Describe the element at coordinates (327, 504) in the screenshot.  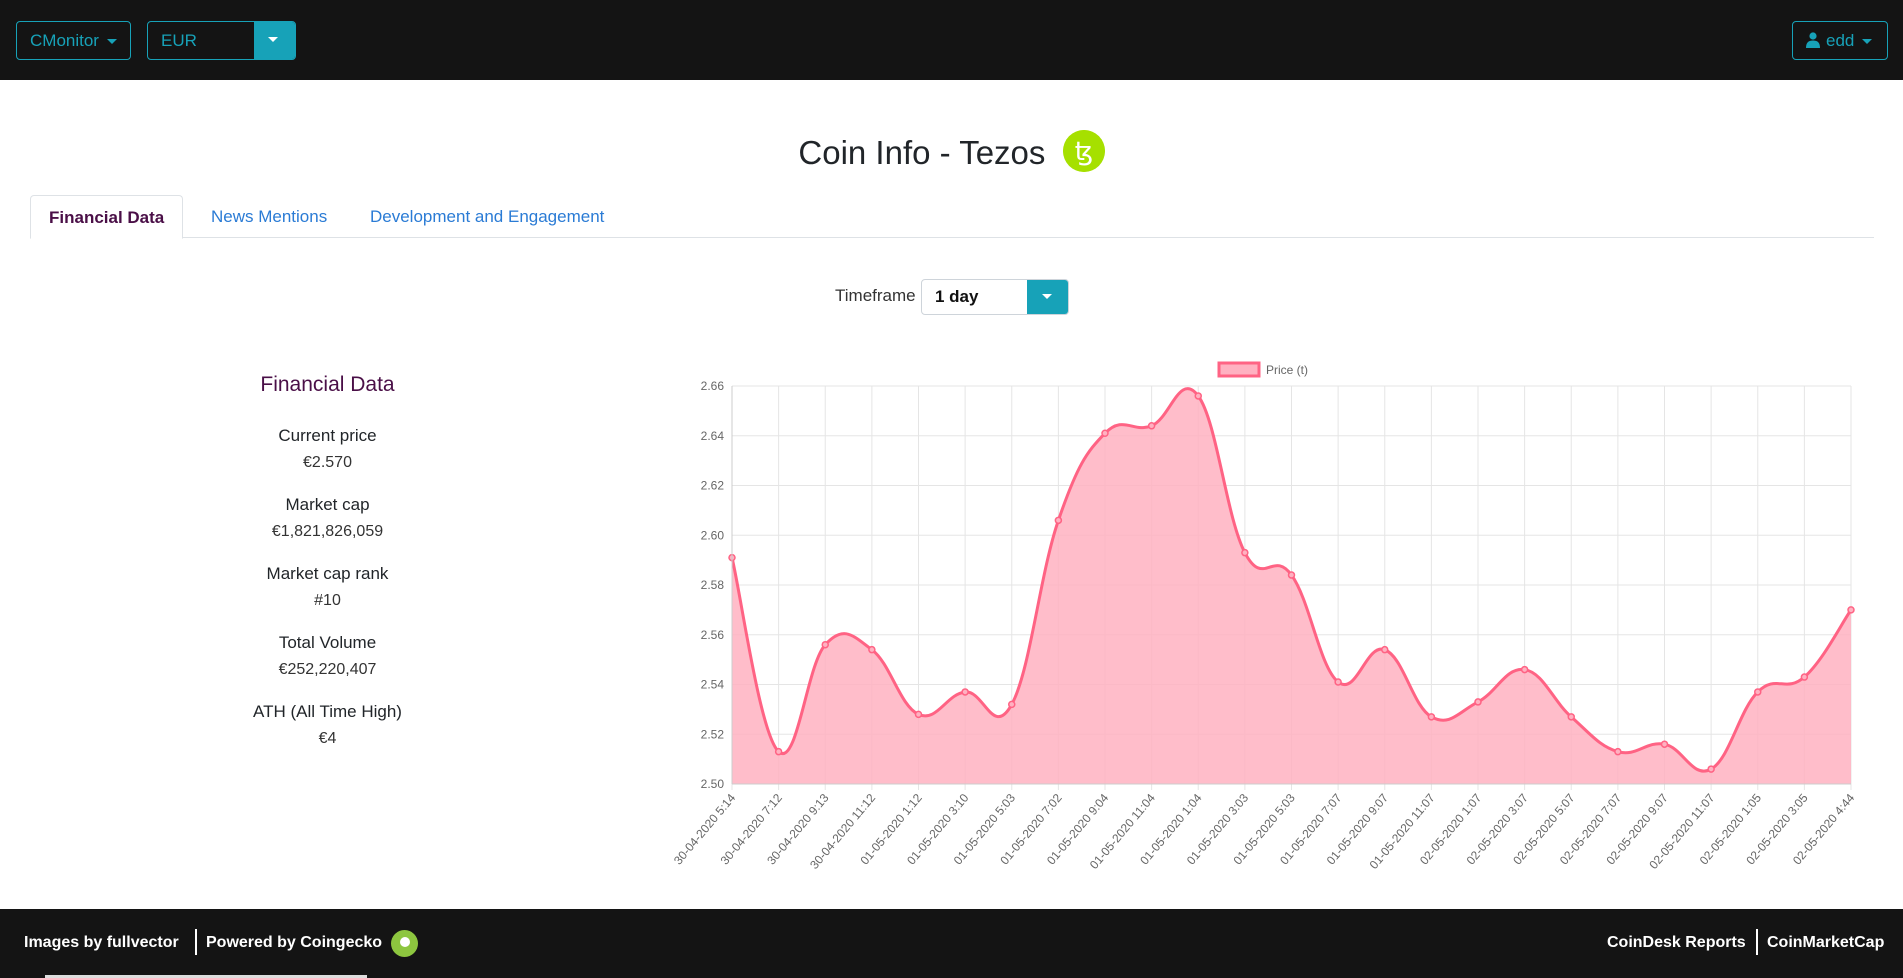
I see `stat-label: Market cap` at that location.